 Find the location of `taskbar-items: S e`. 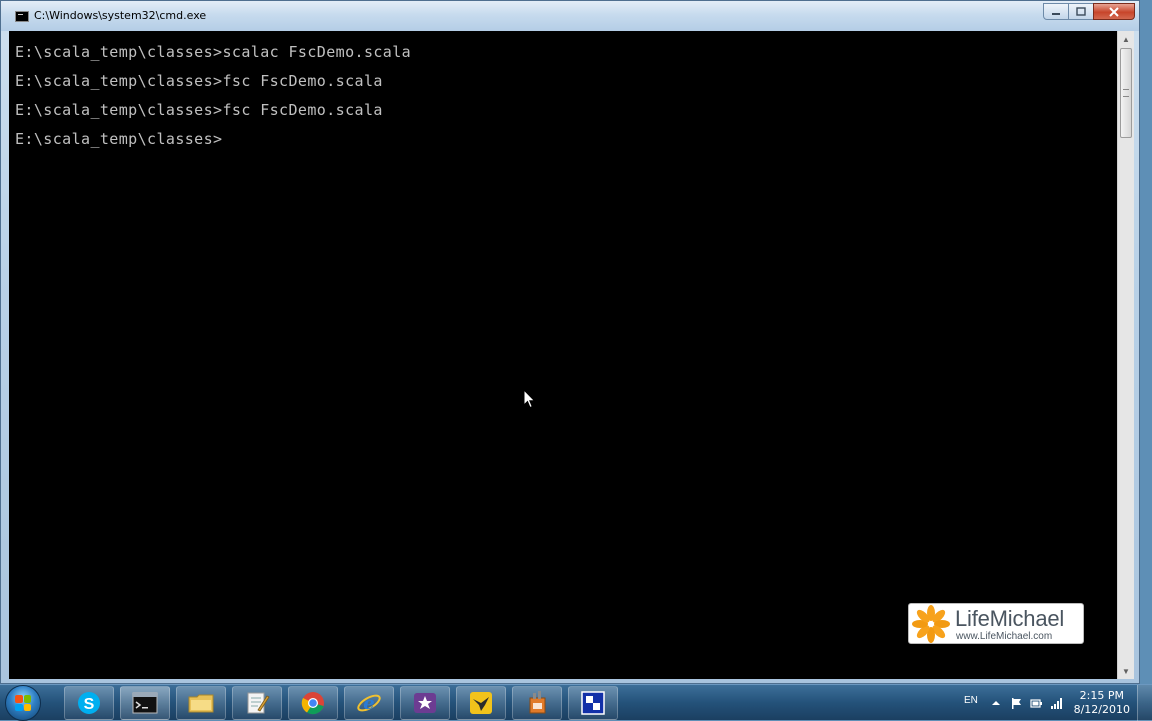

taskbar-items: S e is located at coordinates (344, 703).